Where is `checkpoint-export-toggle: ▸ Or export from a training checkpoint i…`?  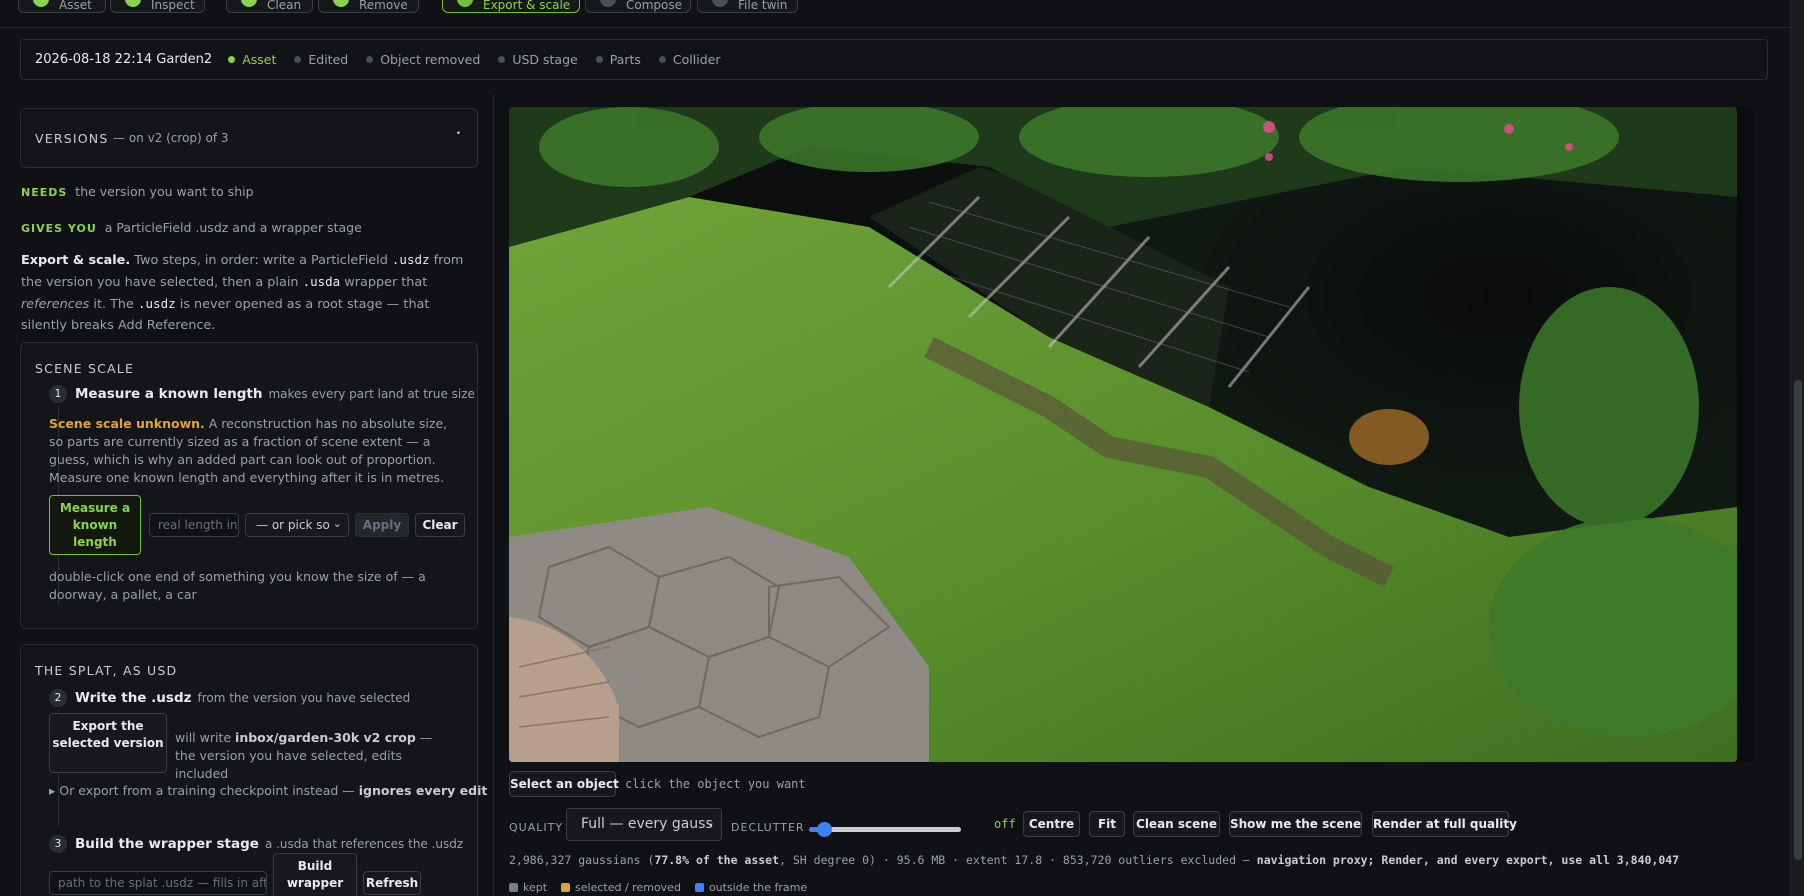 checkpoint-export-toggle: ▸ Or export from a training checkpoint i… is located at coordinates (268, 790).